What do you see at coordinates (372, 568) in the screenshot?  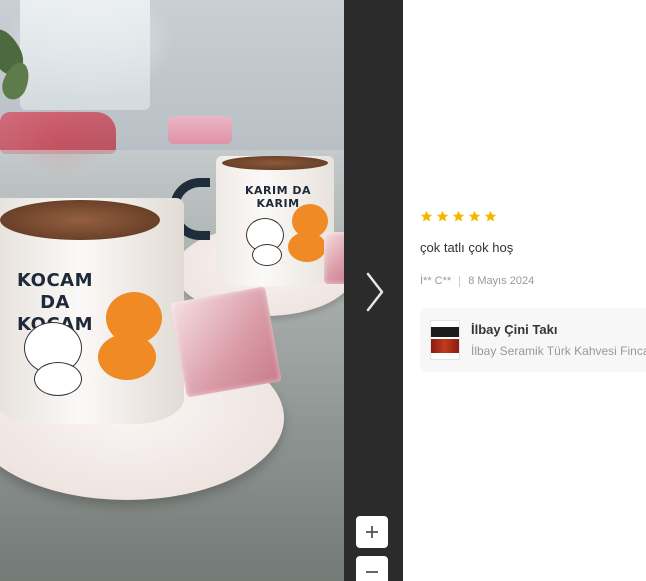 I see `zoom-out-button` at bounding box center [372, 568].